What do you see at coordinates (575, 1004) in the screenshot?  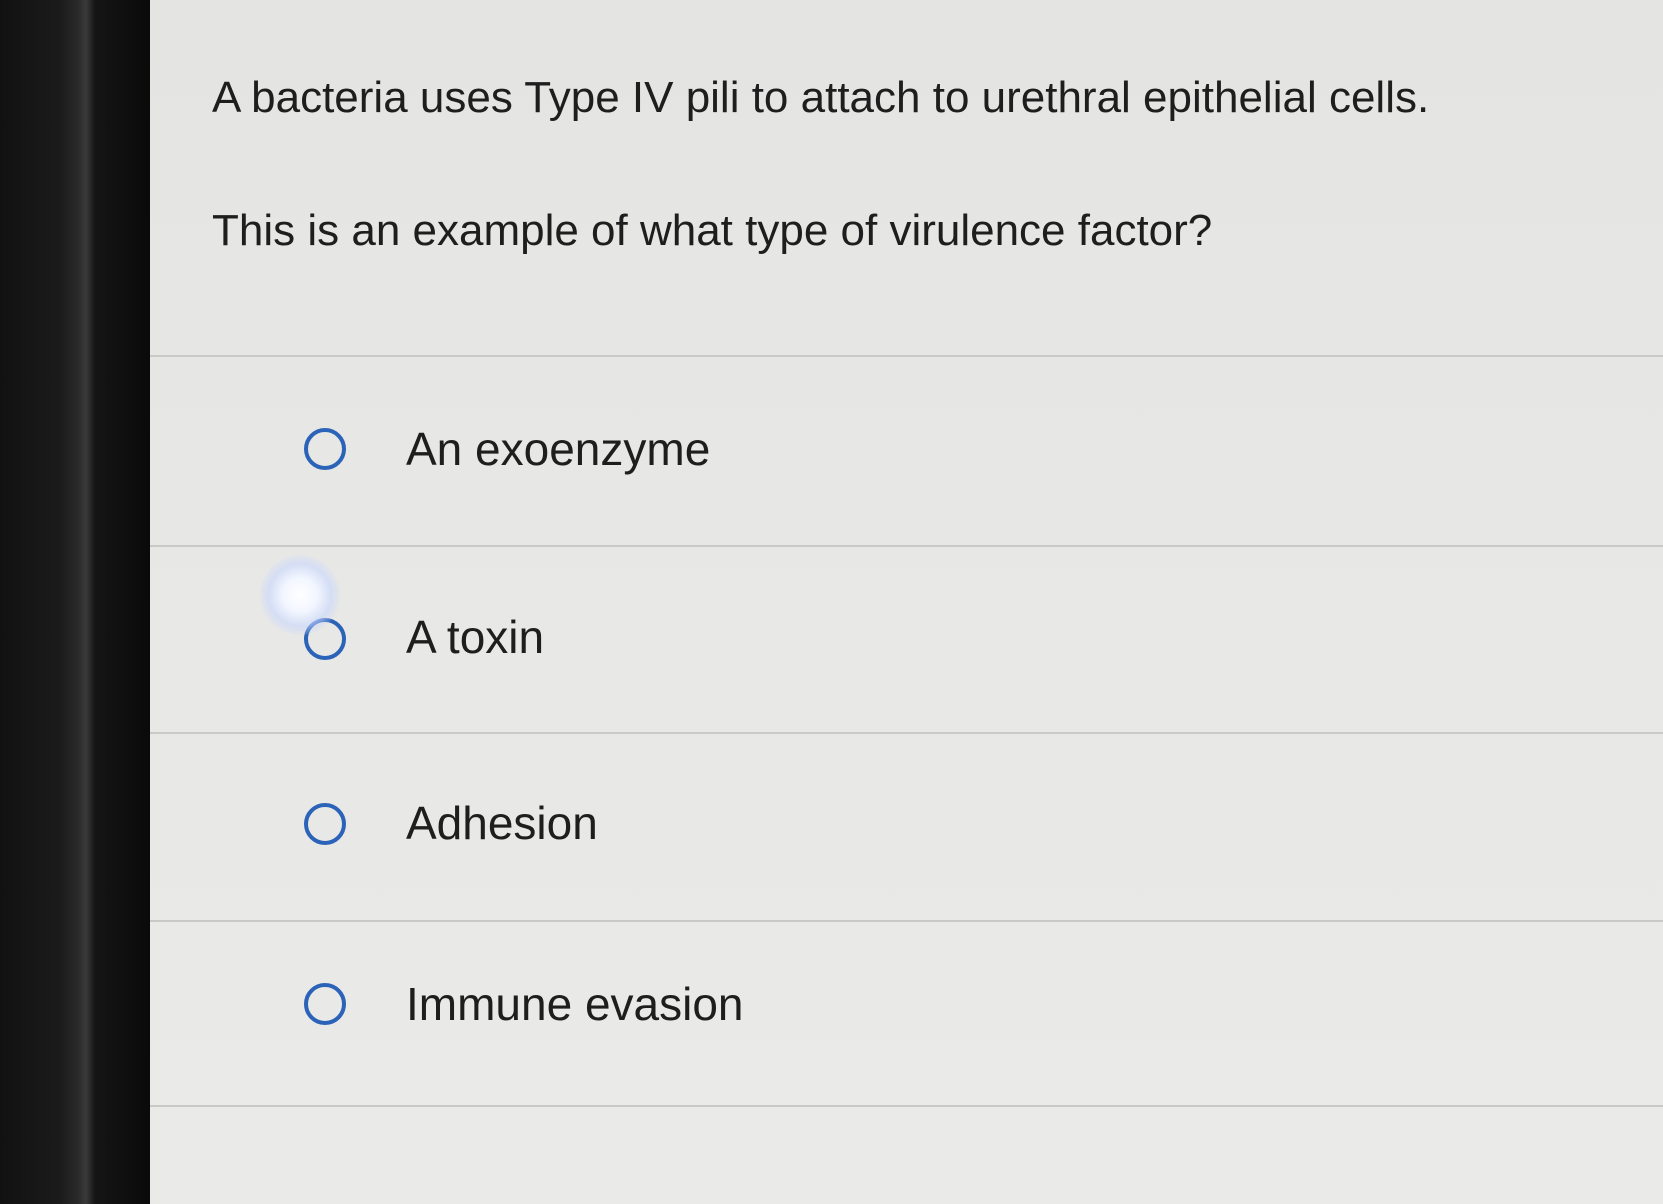 I see `option-label: Immune evasion` at bounding box center [575, 1004].